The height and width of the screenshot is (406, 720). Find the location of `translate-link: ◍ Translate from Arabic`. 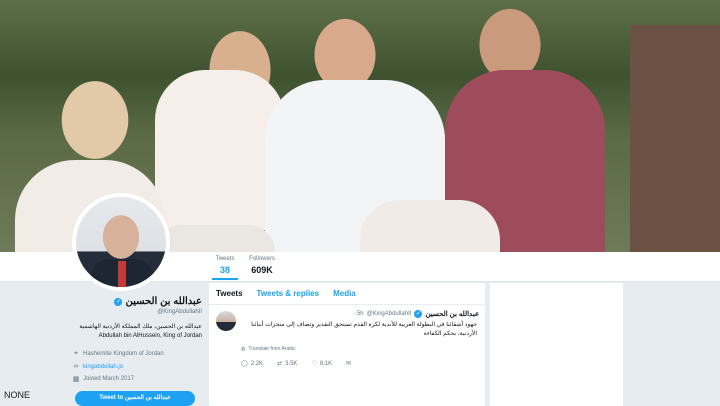

translate-link: ◍ Translate from Arabic is located at coordinates (360, 349).